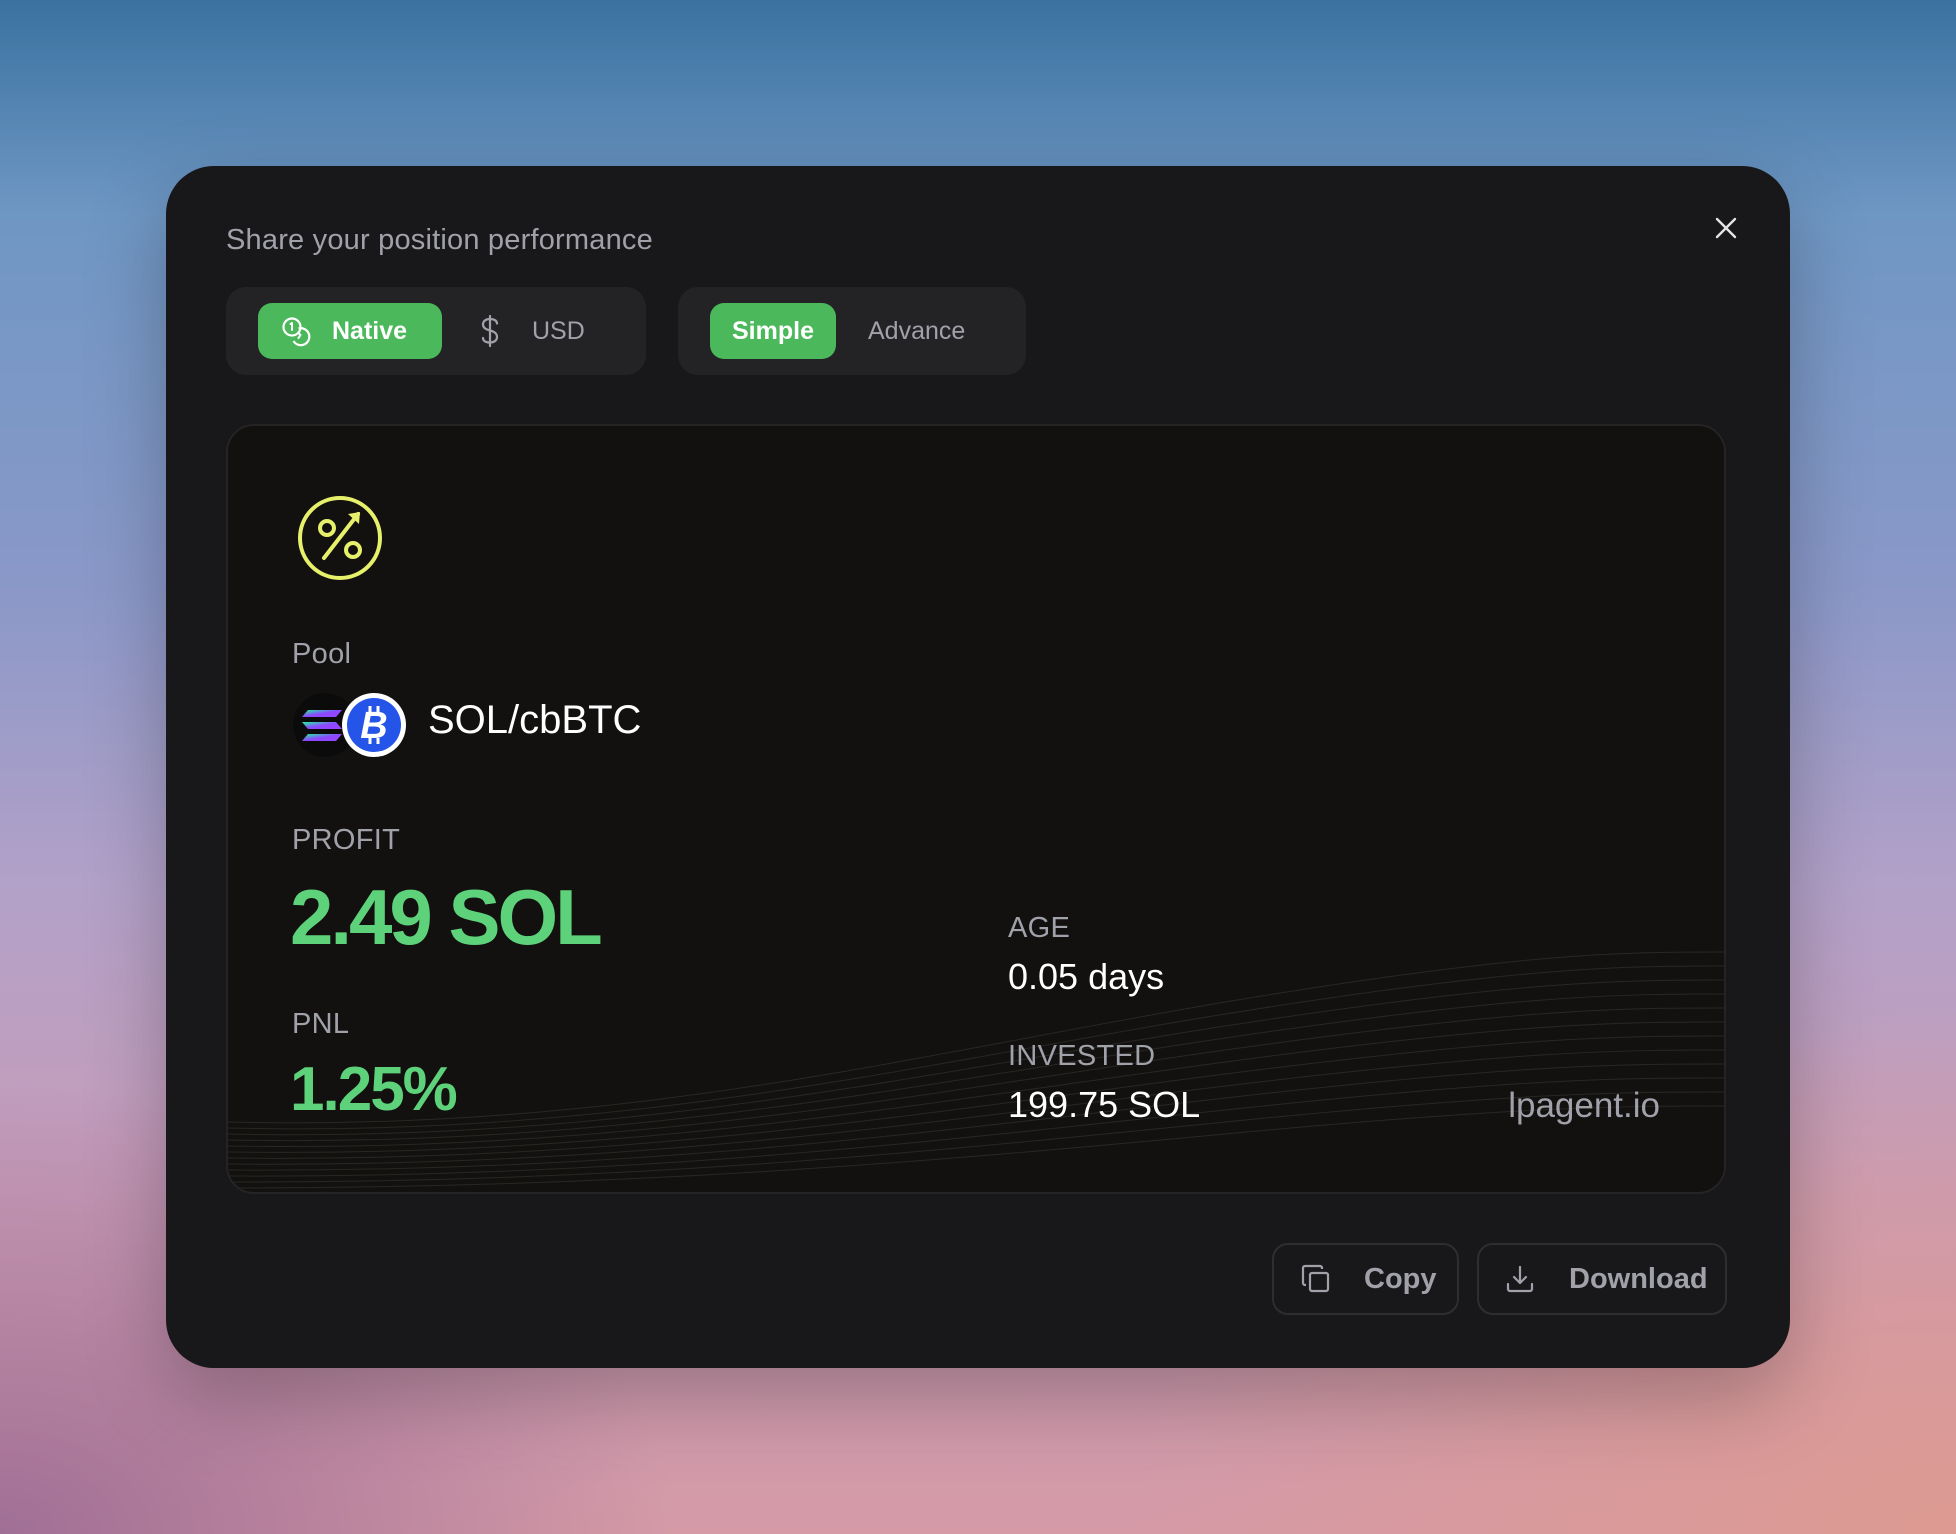 This screenshot has height=1534, width=1956. What do you see at coordinates (322, 654) in the screenshot?
I see `pool-label: Pool` at bounding box center [322, 654].